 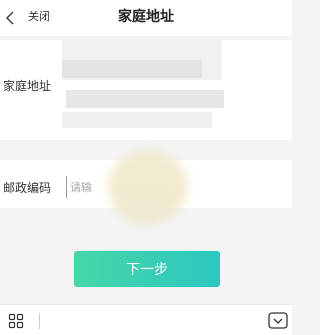 What do you see at coordinates (132, 69) in the screenshot?
I see `address-value-blurred-line` at bounding box center [132, 69].